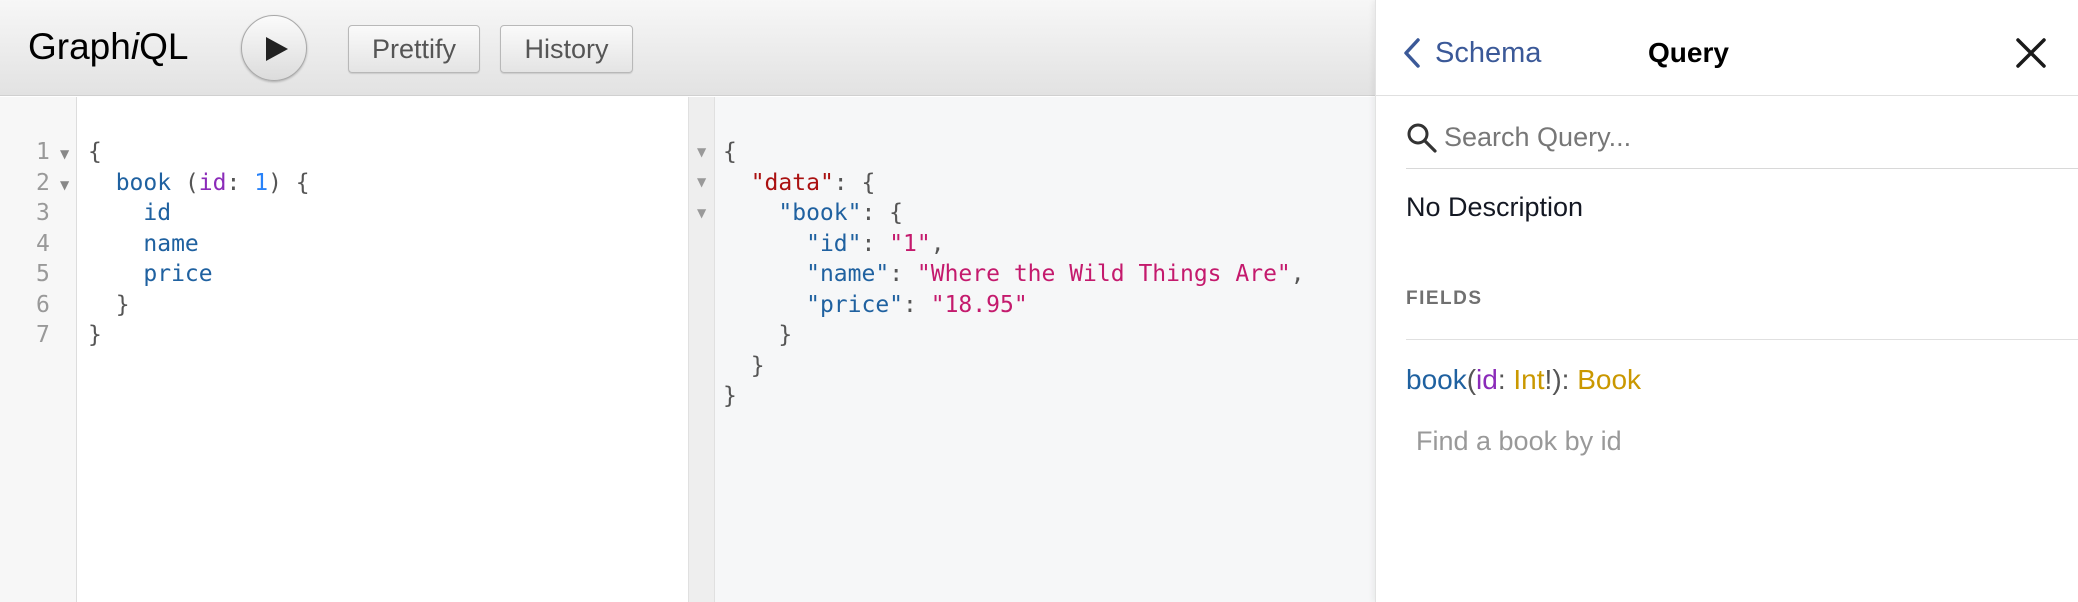 The height and width of the screenshot is (602, 2078). I want to click on json-value-price: "18.95", so click(979, 304).